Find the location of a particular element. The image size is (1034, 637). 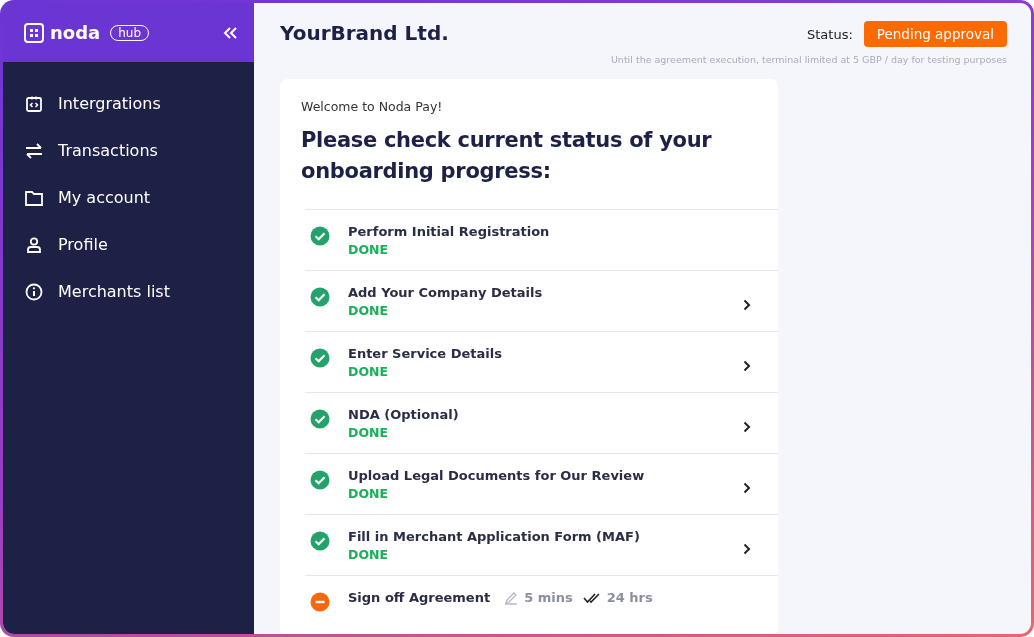

card-heading: Please check current status of your onboarding progress: is located at coordinates (507, 156).